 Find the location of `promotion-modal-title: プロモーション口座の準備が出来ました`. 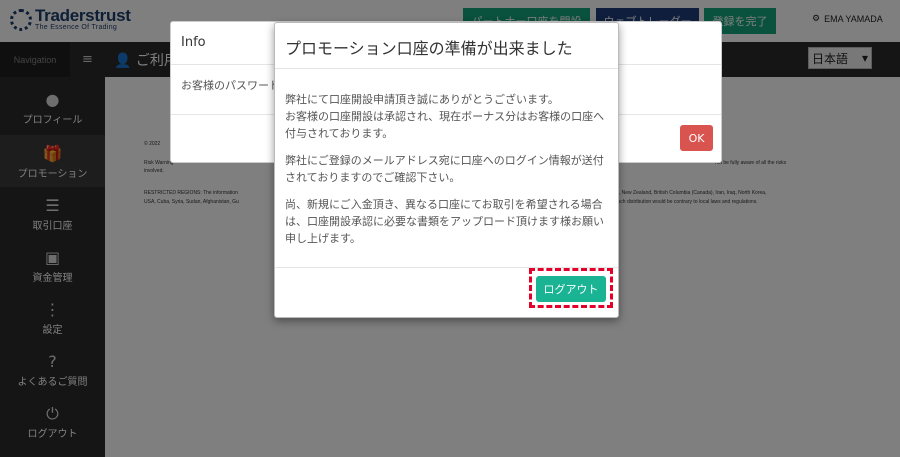

promotion-modal-title: プロモーション口座の準備が出来ました is located at coordinates (429, 48).